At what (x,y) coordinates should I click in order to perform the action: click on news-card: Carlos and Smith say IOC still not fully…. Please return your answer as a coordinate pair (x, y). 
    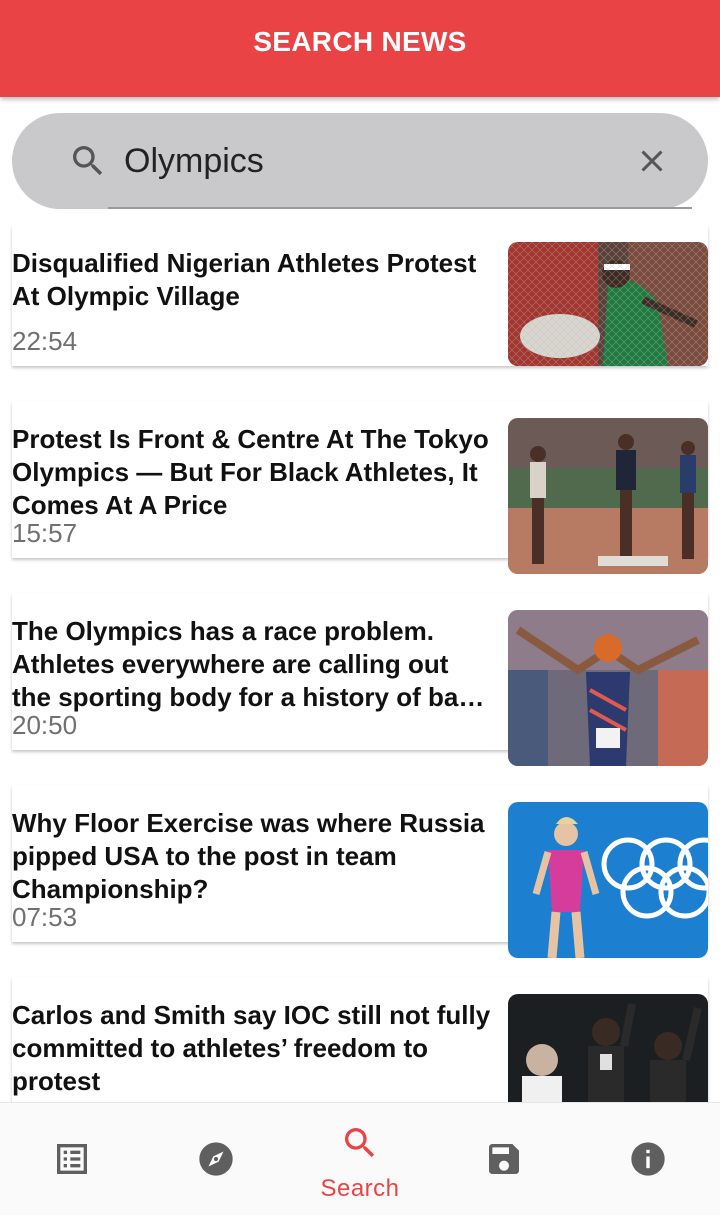
    Looking at the image, I should click on (360, 1040).